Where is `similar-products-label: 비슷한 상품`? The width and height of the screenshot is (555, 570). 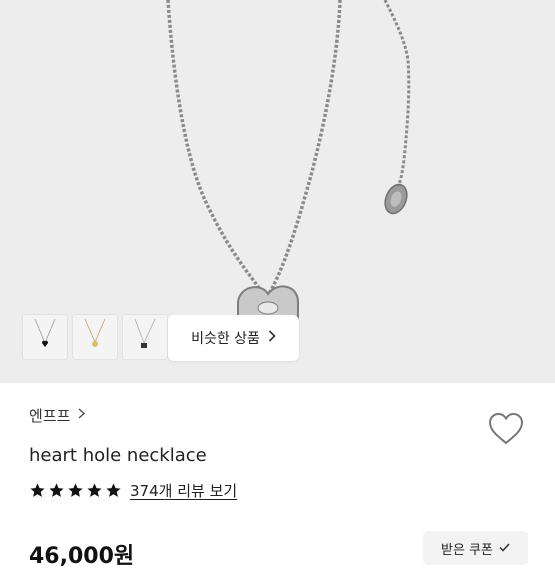
similar-products-label: 비슷한 상품 is located at coordinates (225, 339).